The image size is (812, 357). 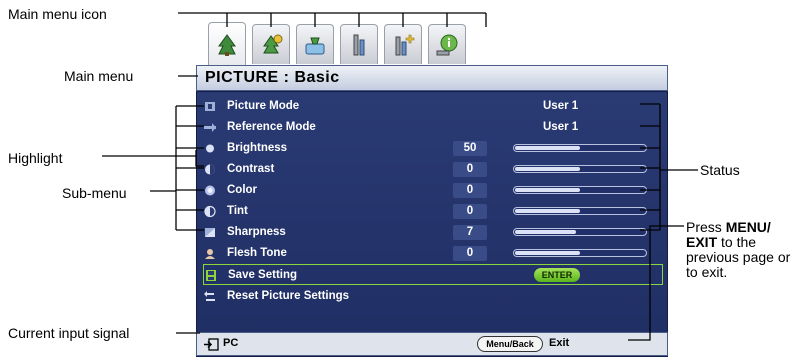 I want to click on tab-setting-basic, so click(x=359, y=44).